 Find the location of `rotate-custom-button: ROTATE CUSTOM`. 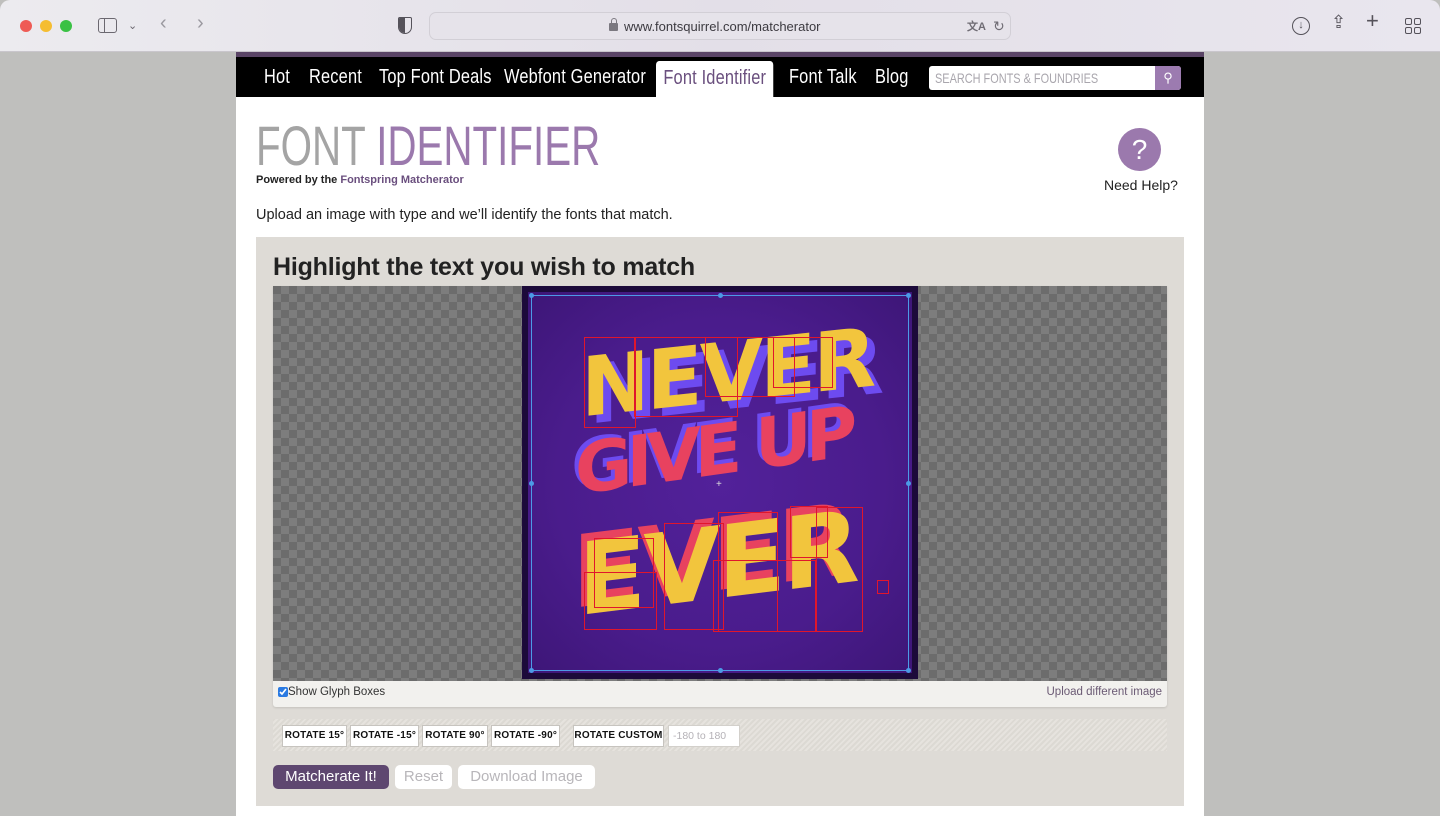

rotate-custom-button: ROTATE CUSTOM is located at coordinates (618, 736).